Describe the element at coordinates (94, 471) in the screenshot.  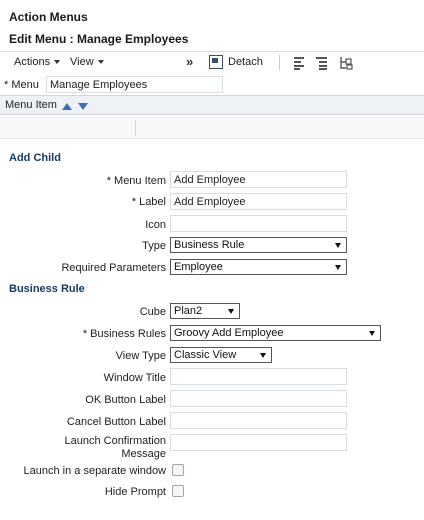
I see `launch-separate-window-label: Launch in a separate window` at that location.